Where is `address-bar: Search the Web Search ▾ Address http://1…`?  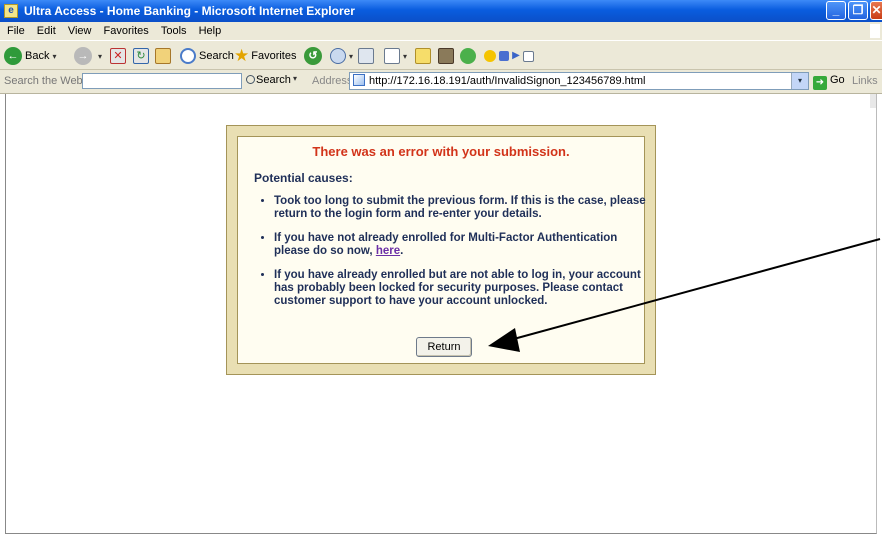
address-bar: Search the Web Search ▾ Address http://1… is located at coordinates (441, 82).